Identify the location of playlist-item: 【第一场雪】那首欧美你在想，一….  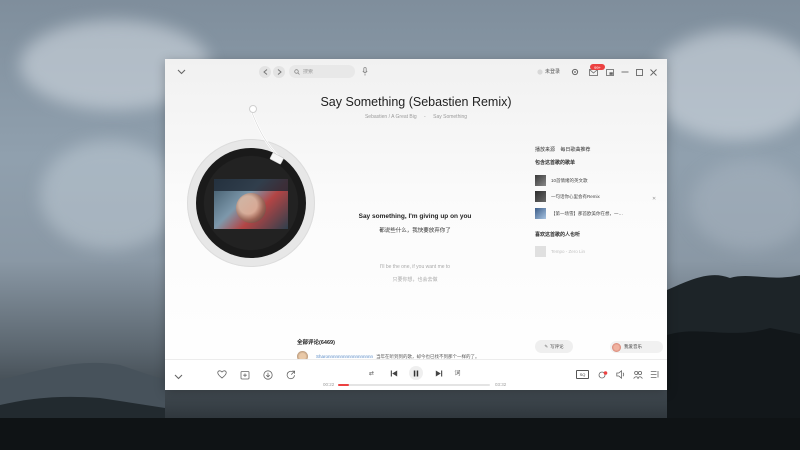
(597, 213).